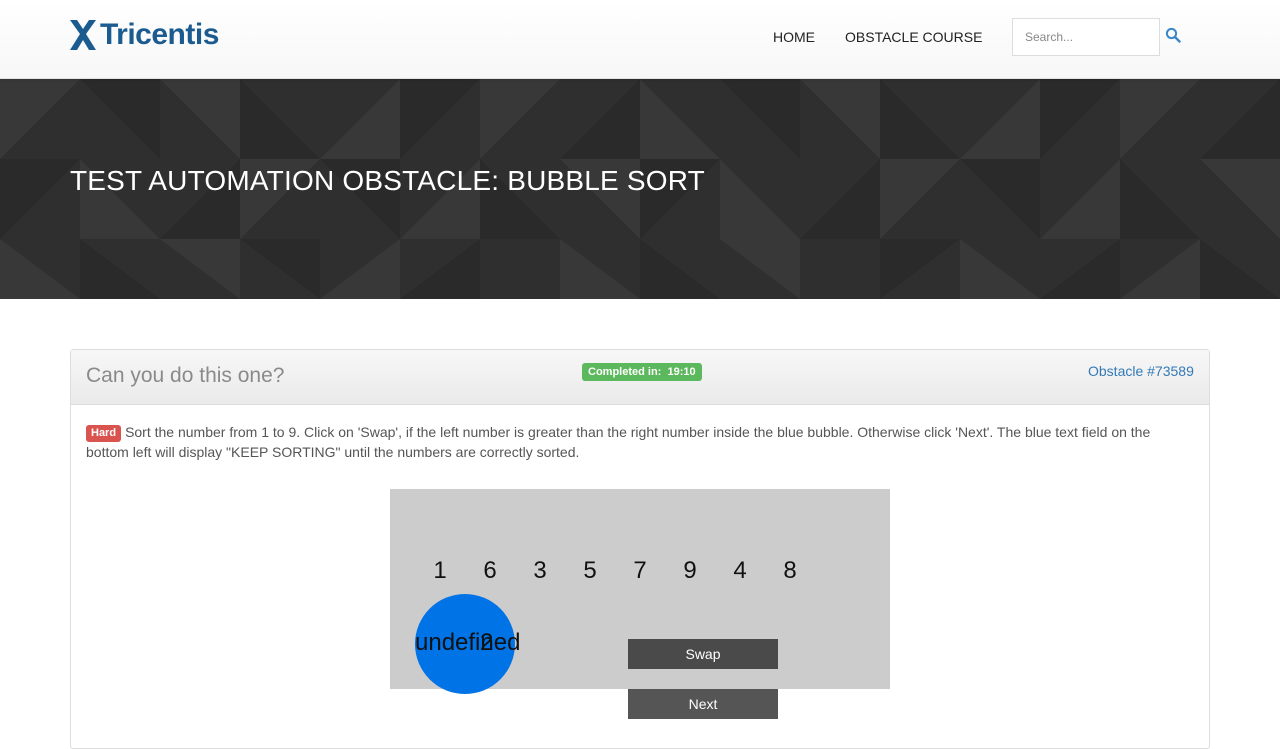 Image resolution: width=1280 pixels, height=749 pixels. I want to click on bubble-status-text: undefined, so click(468, 642).